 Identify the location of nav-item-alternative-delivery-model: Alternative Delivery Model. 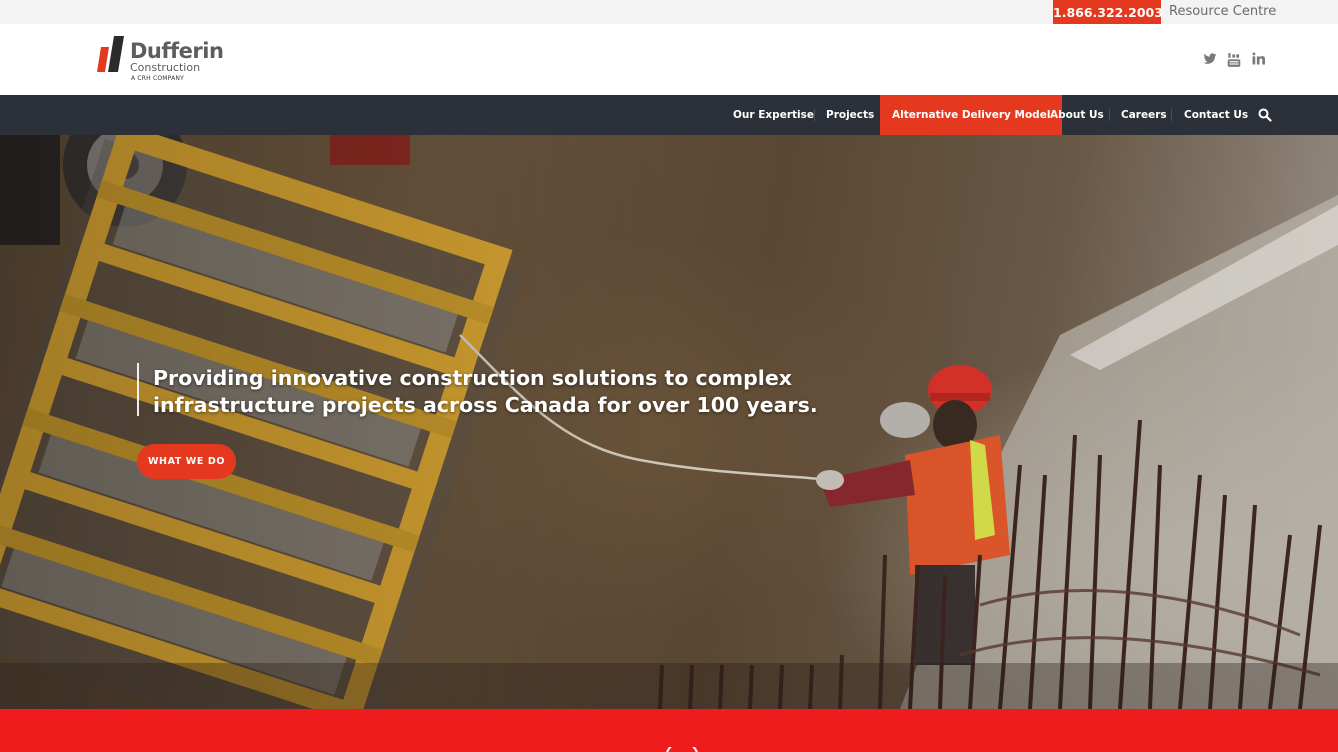
(971, 115).